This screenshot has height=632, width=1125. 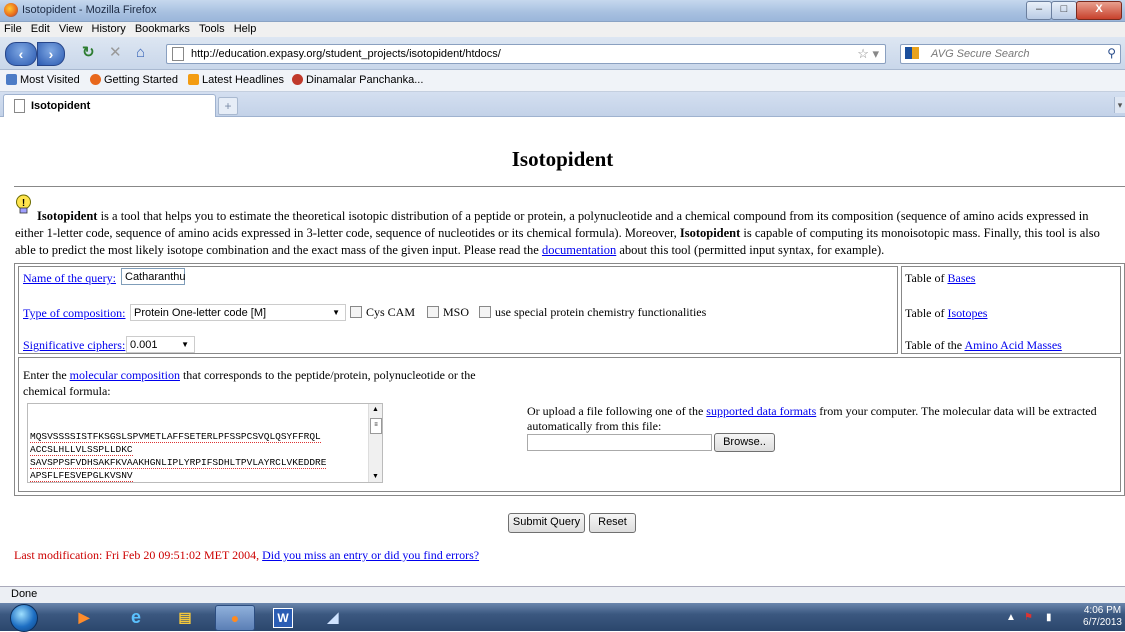 What do you see at coordinates (1039, 10) in the screenshot?
I see `minimize-button: –` at bounding box center [1039, 10].